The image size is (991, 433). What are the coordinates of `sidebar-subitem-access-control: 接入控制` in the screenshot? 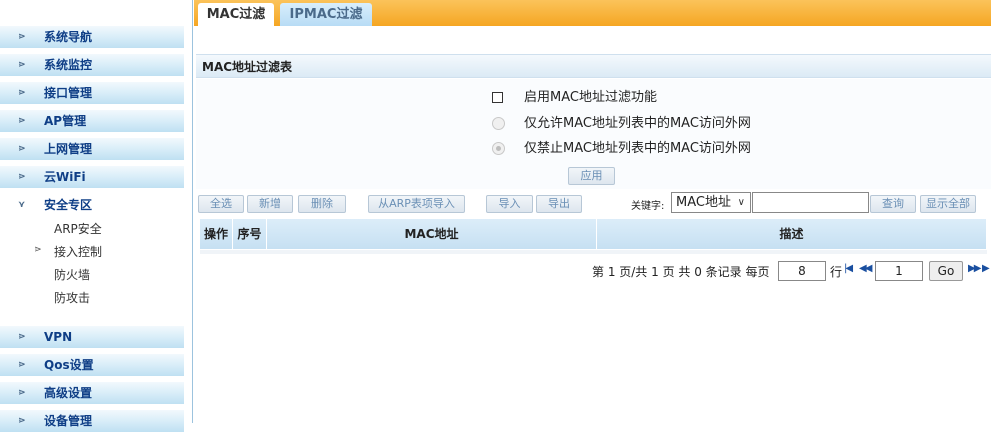 It's located at (78, 252).